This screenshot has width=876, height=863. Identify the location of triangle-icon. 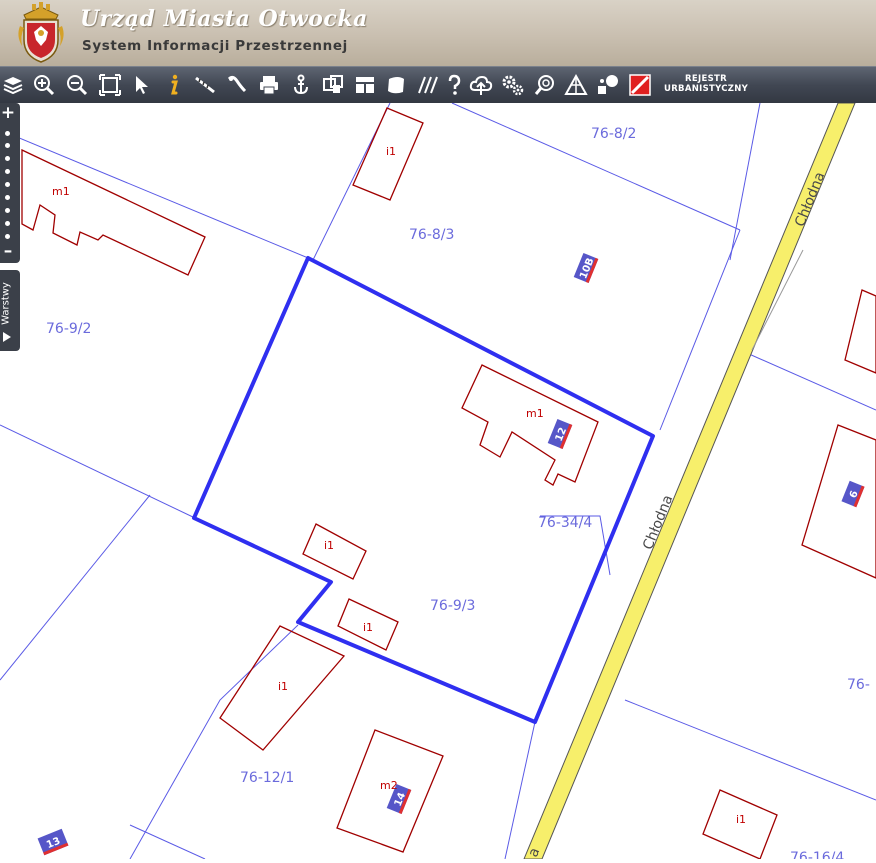
(576, 85).